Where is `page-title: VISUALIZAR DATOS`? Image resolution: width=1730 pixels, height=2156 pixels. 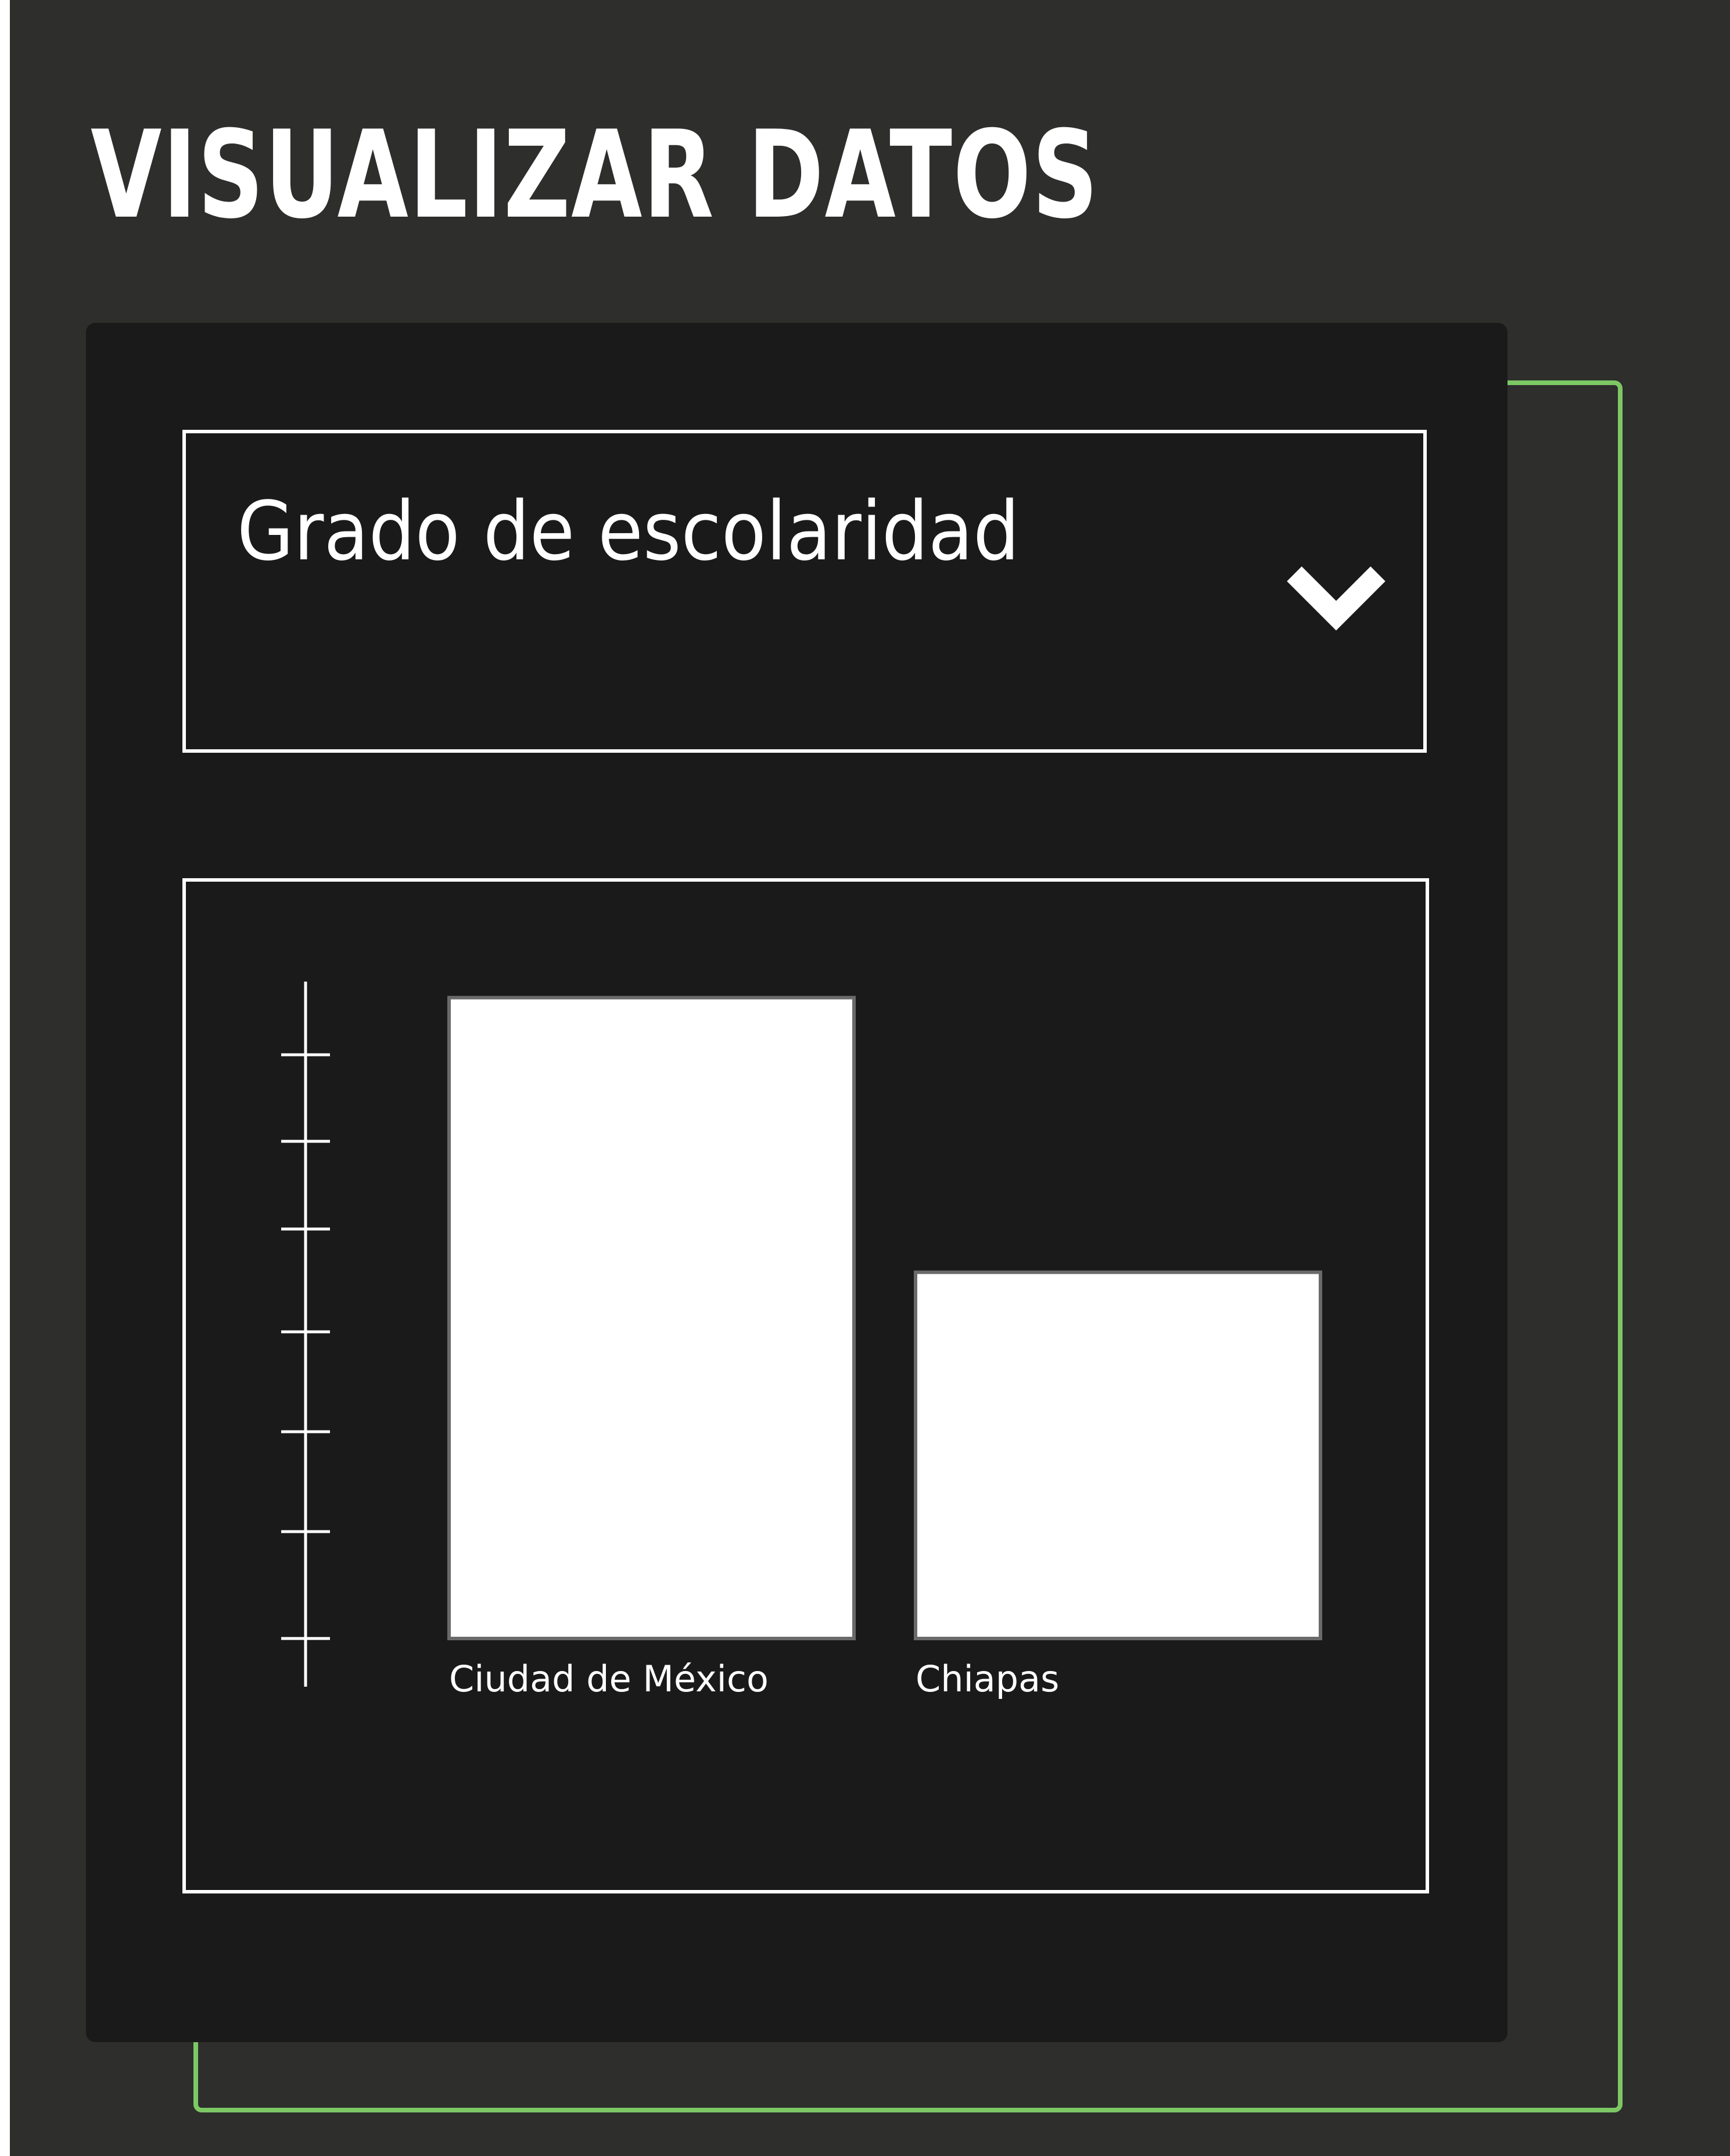
page-title: VISUALIZAR DATOS is located at coordinates (595, 175).